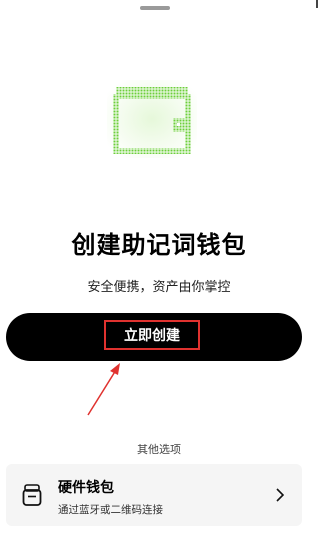  What do you see at coordinates (32, 495) in the screenshot?
I see `hardware-wallet-icon` at bounding box center [32, 495].